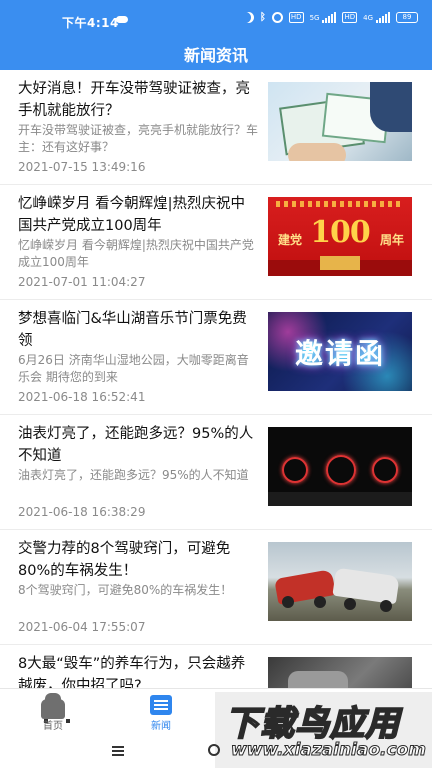  What do you see at coordinates (134, 100) in the screenshot?
I see `news-title: 大好消息！开车没带驾驶证被查，亮手机就能放行？` at bounding box center [134, 100].